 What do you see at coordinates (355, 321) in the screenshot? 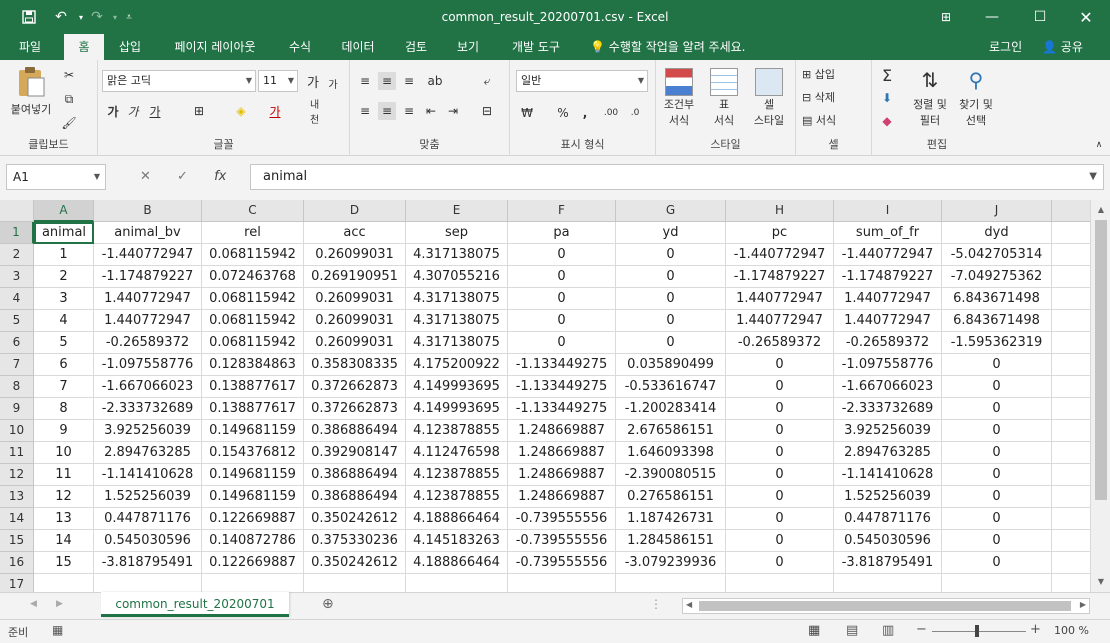
I see `cell: 0.26099031` at bounding box center [355, 321].